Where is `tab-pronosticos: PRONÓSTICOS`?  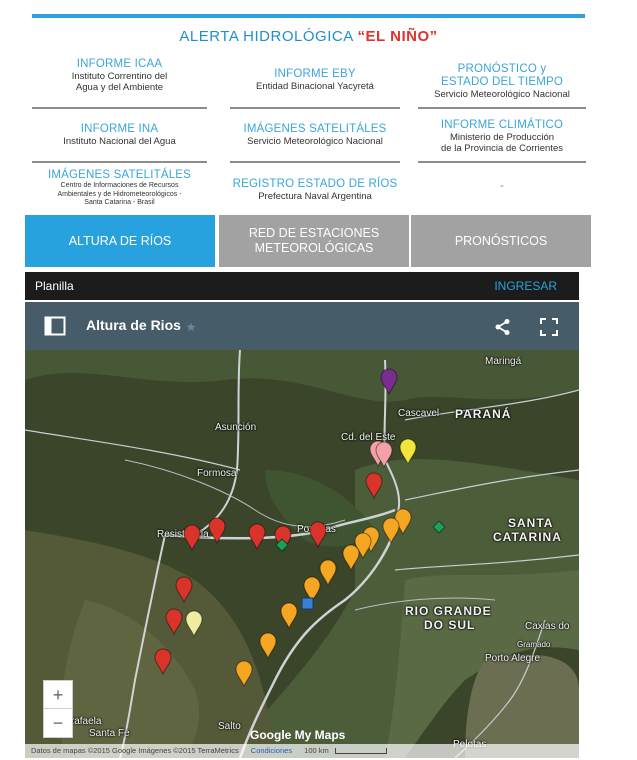
tab-pronosticos: PRONÓSTICOS is located at coordinates (501, 241).